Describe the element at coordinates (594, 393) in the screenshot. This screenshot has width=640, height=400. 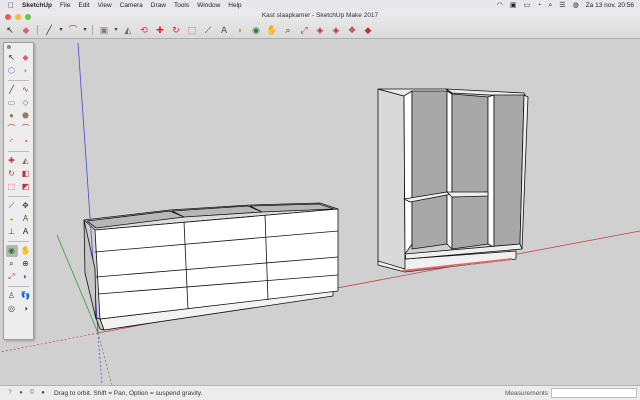
I see `measurements-input` at that location.